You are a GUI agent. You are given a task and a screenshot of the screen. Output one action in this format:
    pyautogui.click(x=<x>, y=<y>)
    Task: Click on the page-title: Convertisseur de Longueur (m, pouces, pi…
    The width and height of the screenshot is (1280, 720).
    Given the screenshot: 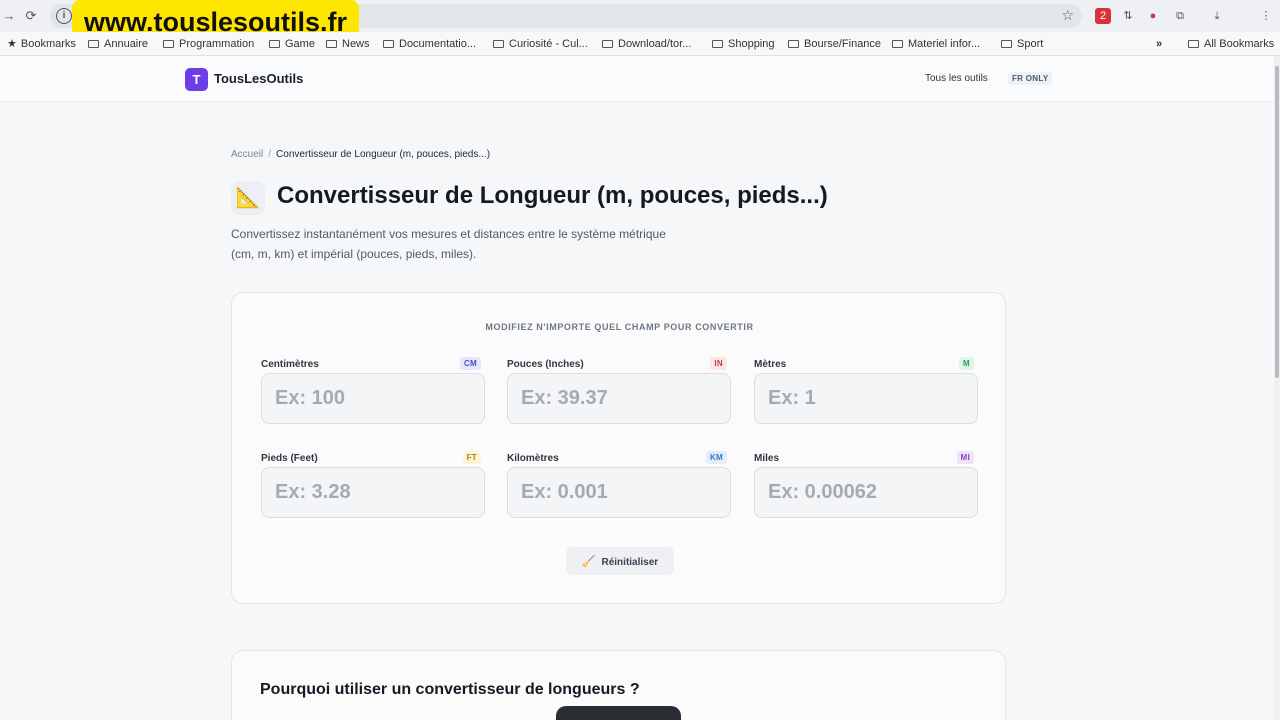 What is the action you would take?
    pyautogui.click(x=552, y=195)
    